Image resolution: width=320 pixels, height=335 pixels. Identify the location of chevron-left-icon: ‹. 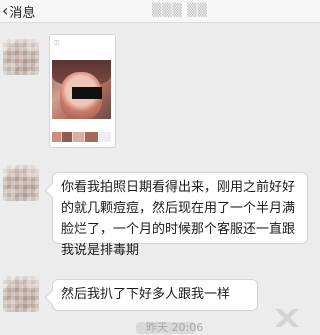
(5, 10).